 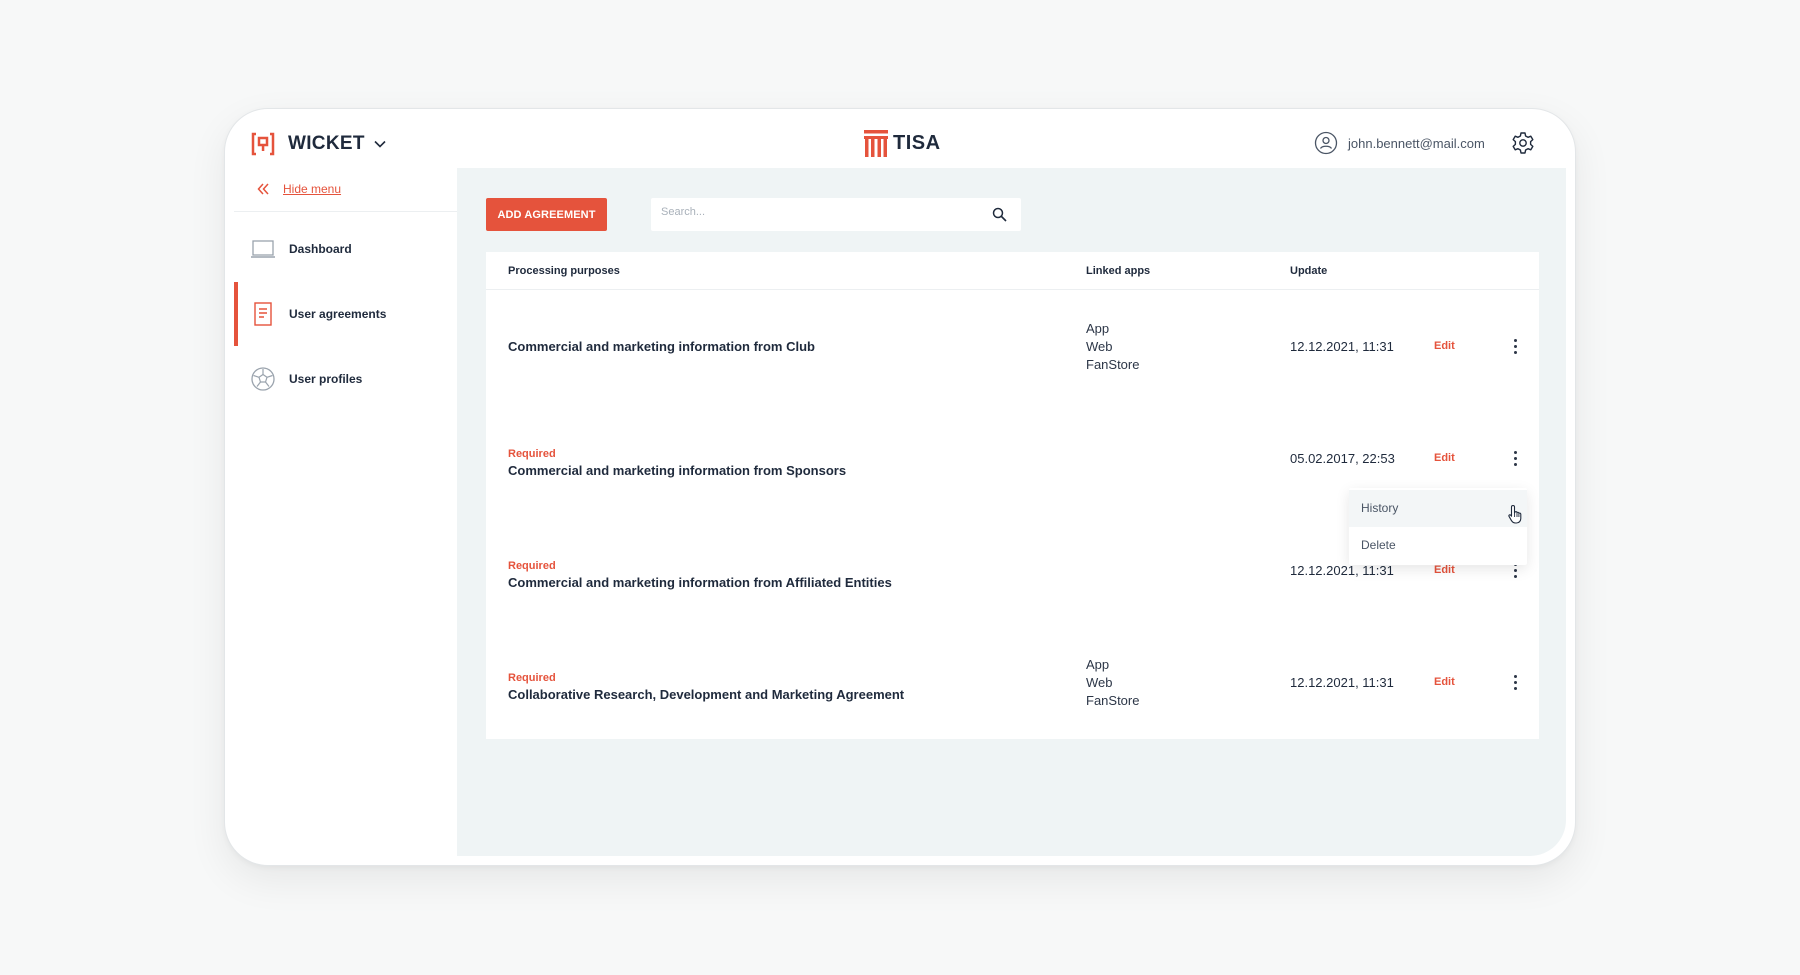 What do you see at coordinates (263, 144) in the screenshot?
I see `wicket-logo-icon` at bounding box center [263, 144].